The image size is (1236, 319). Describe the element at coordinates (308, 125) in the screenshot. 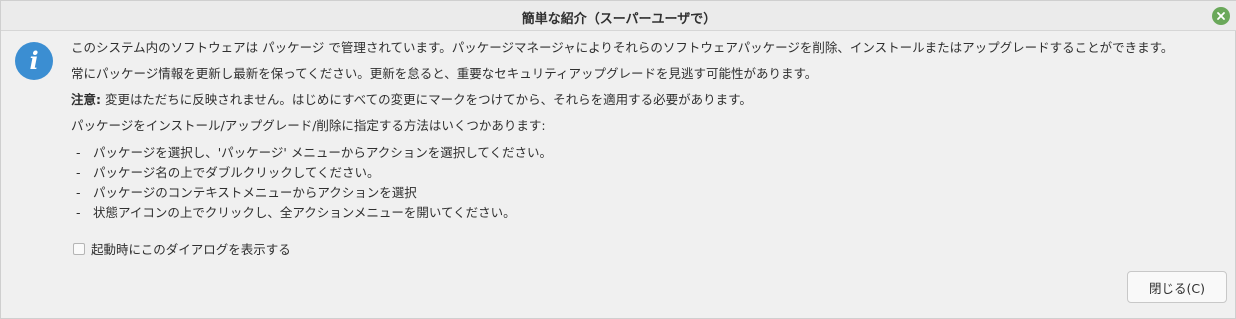

I see `methods-intro: パッケージをインストール/アップグレード/削除に指定する方法はいくつかあります:` at that location.